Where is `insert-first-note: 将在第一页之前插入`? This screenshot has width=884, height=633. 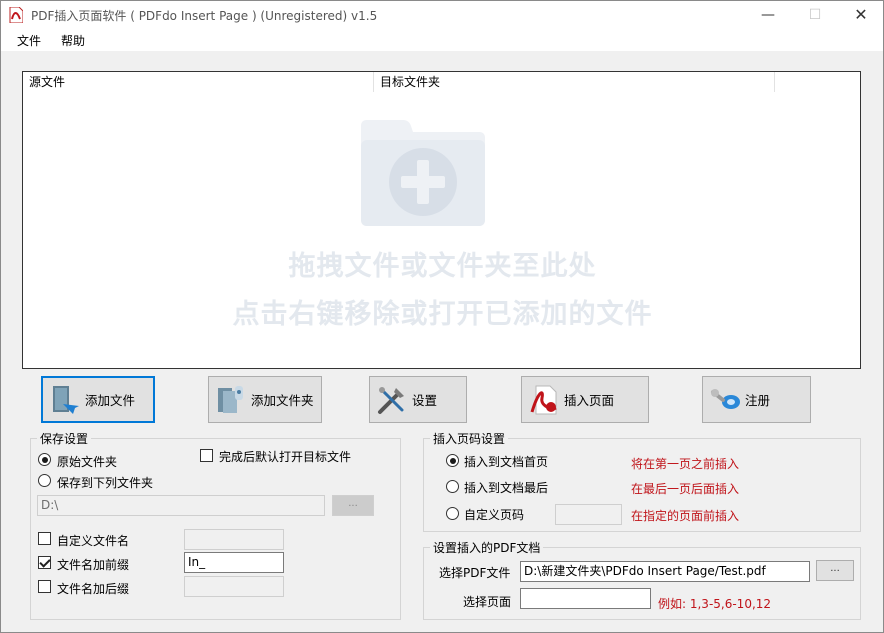 insert-first-note: 将在第一页之前插入 is located at coordinates (685, 464).